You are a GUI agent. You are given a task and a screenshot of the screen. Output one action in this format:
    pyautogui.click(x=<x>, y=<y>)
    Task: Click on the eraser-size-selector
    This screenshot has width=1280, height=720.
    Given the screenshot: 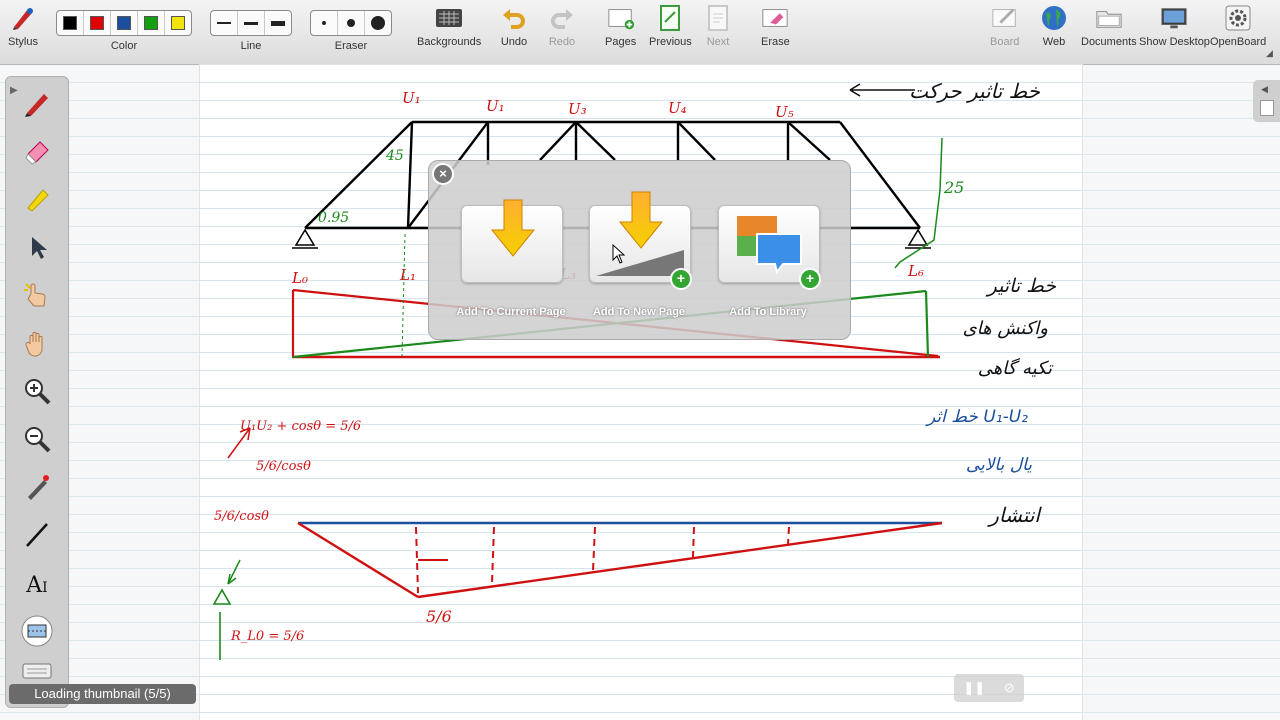 What is the action you would take?
    pyautogui.click(x=351, y=23)
    